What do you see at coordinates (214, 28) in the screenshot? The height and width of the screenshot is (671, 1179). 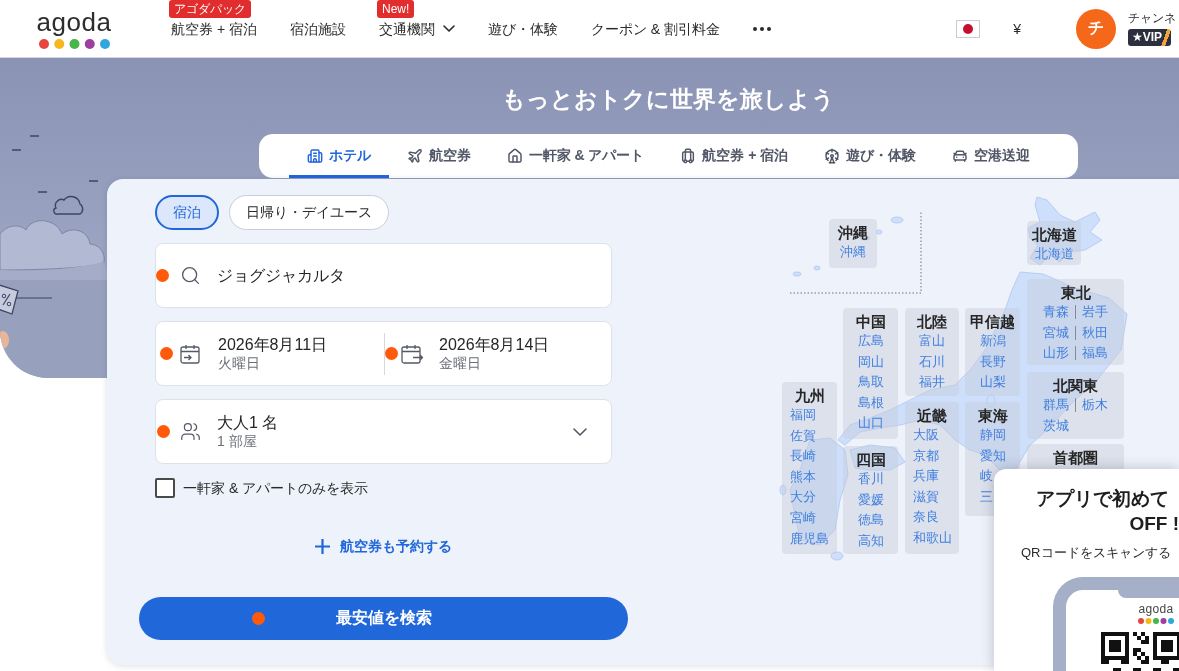 I see `nav-link: 航空券 + 宿泊` at bounding box center [214, 28].